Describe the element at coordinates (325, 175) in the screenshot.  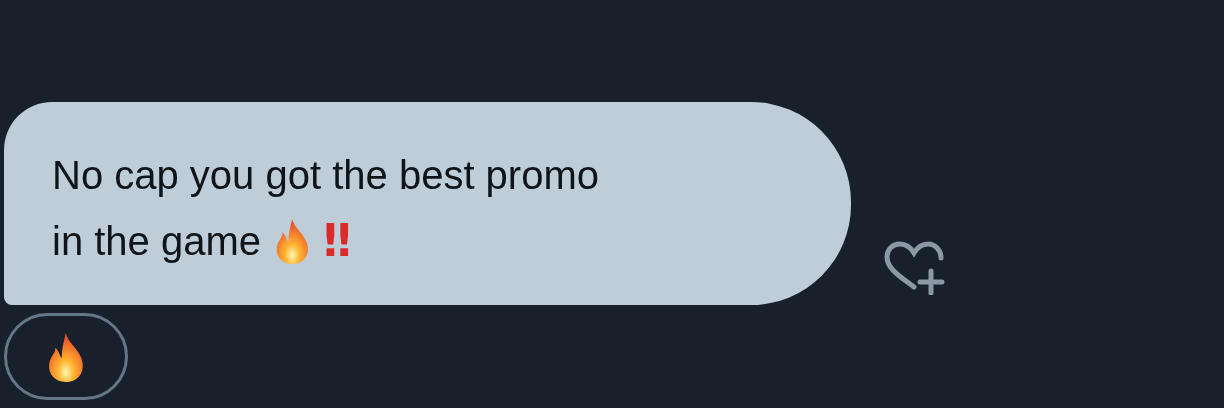
I see `message-text: No cap you got the best promo` at that location.